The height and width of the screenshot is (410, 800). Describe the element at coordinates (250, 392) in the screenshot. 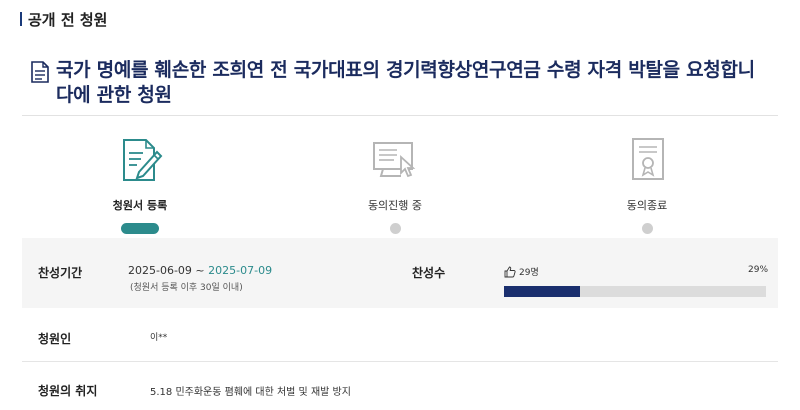

I see `purpose-value: 5.18 민주화운동 폄훼에 대한 처벌 및 재발 방지` at that location.